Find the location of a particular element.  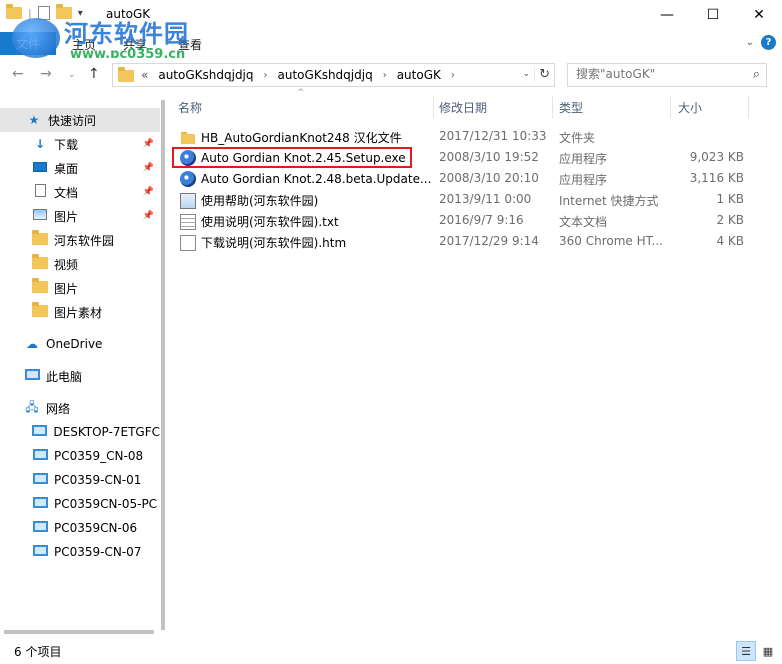

search-icon: ⌕ is located at coordinates (756, 74).